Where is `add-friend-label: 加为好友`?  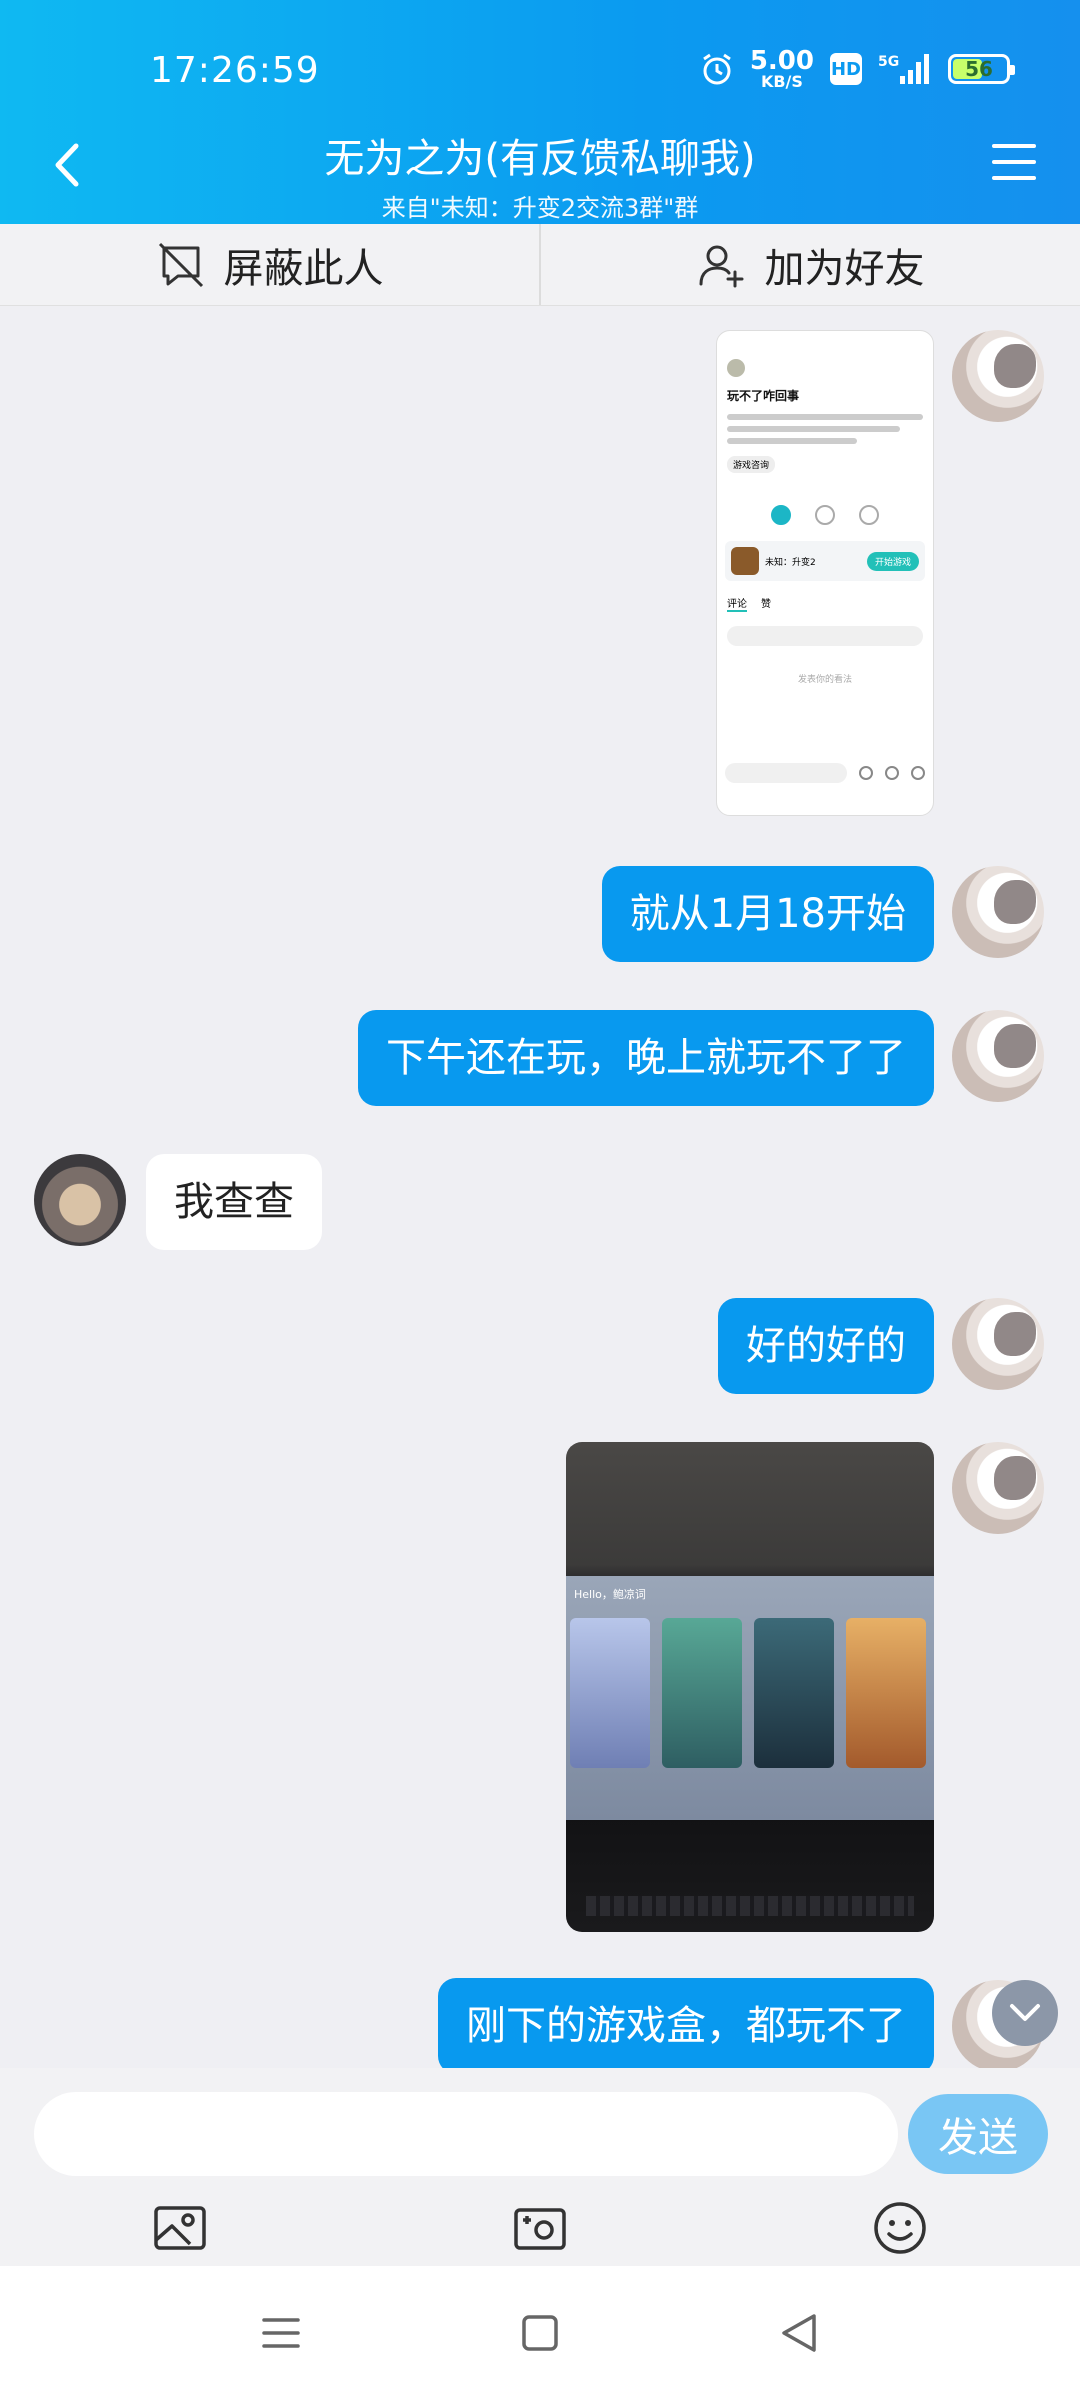
add-friend-label: 加为好友 is located at coordinates (844, 268).